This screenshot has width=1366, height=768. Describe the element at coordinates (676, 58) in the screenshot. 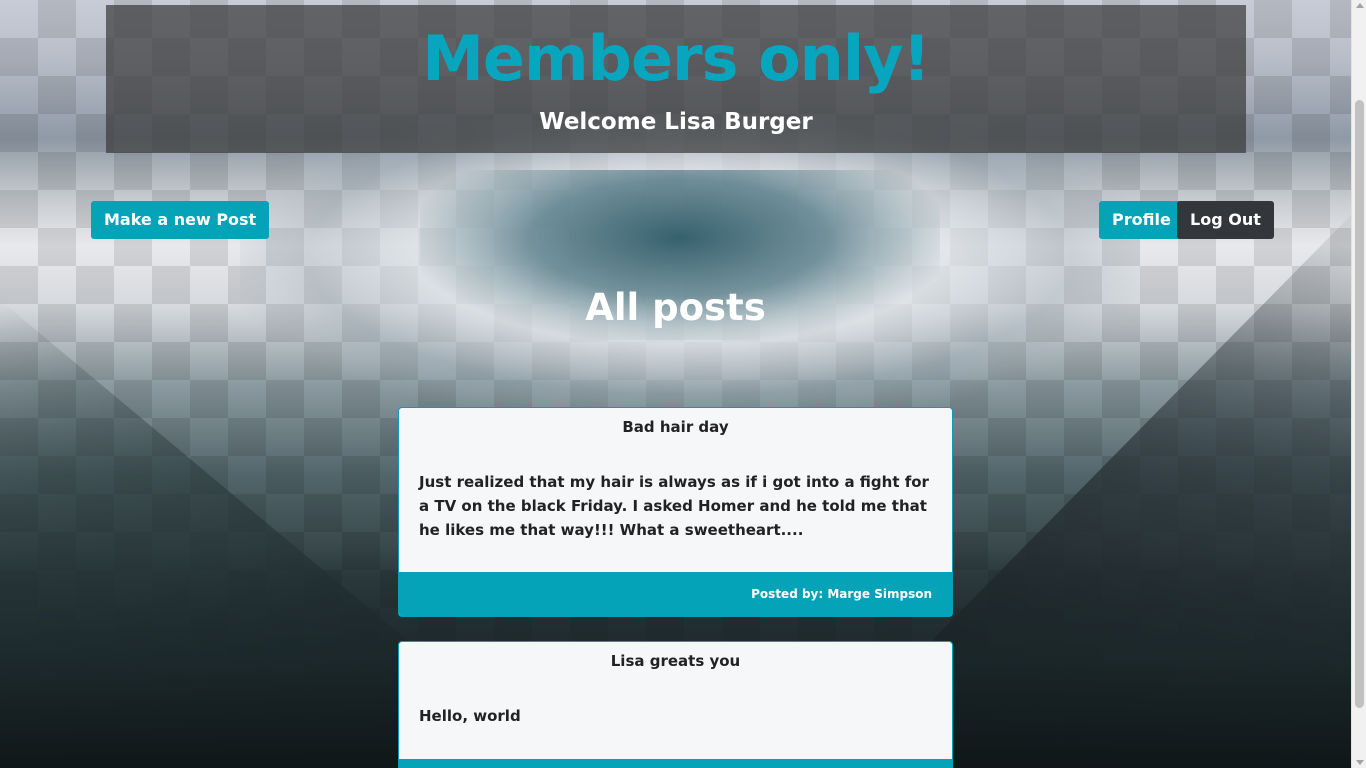

I see `site-title: Members only!` at that location.